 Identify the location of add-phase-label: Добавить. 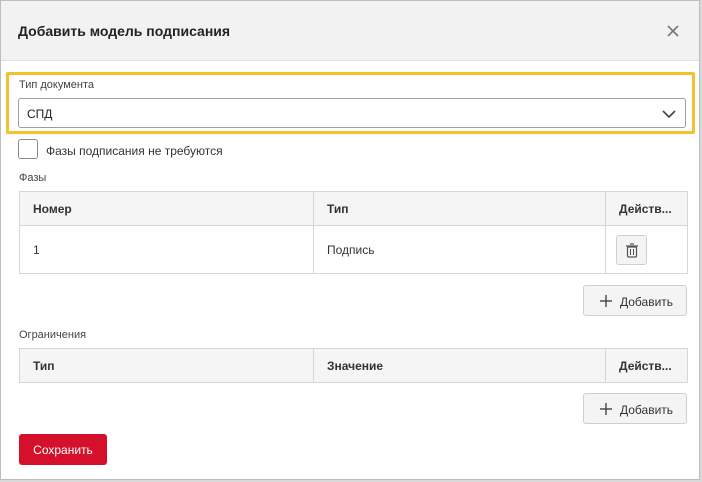
(647, 302).